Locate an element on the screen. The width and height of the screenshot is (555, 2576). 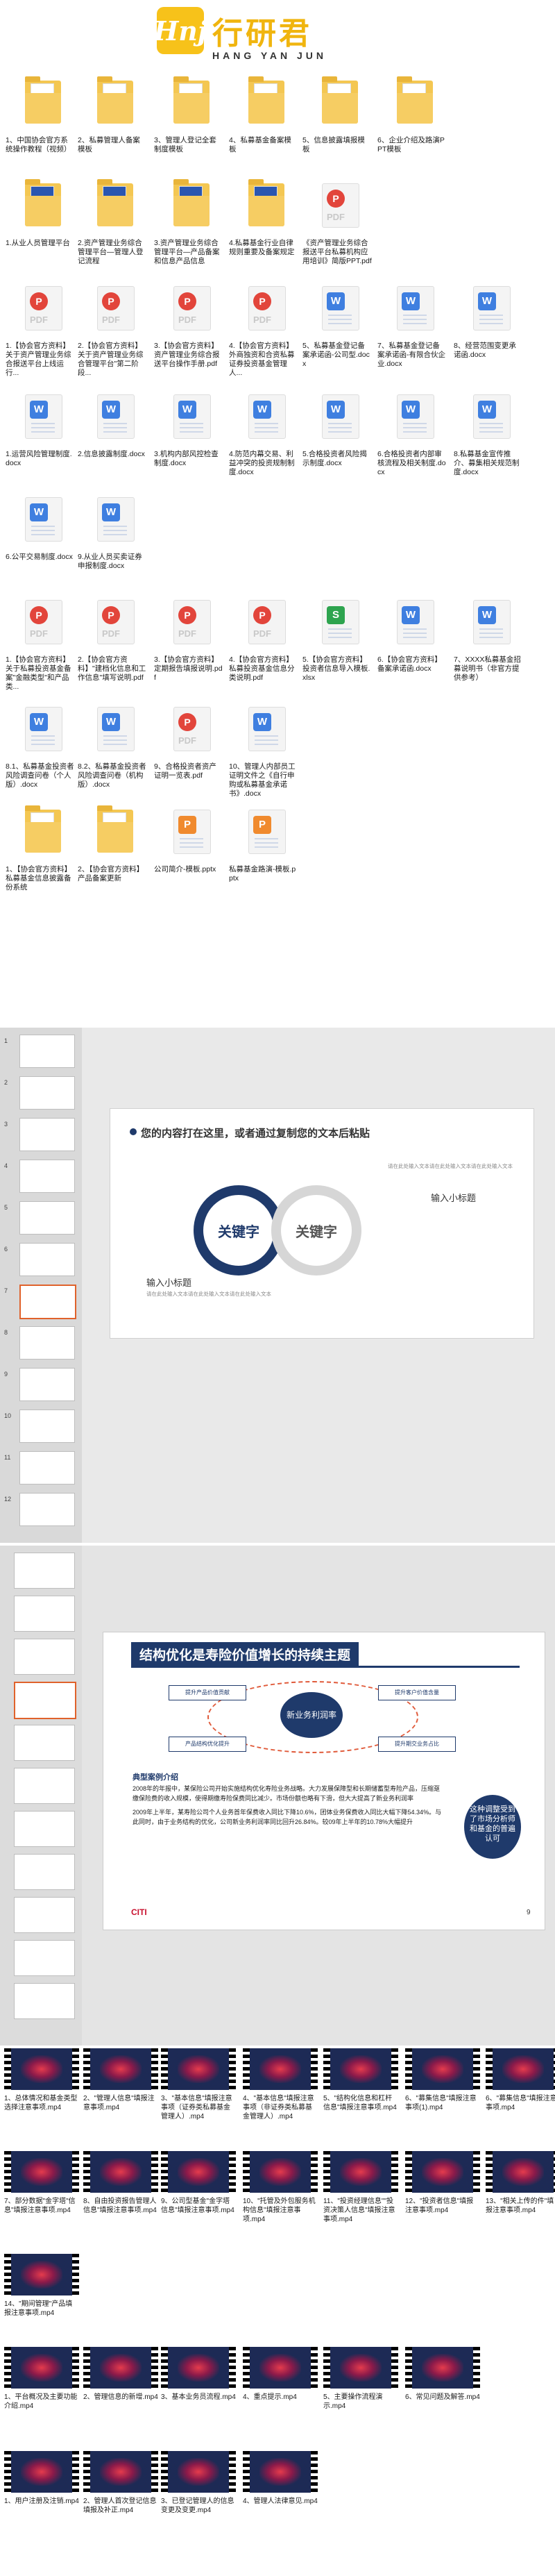
slide-title: 您的内容打在这里，或者通过复制您的文本后粘贴 is located at coordinates (255, 1133).